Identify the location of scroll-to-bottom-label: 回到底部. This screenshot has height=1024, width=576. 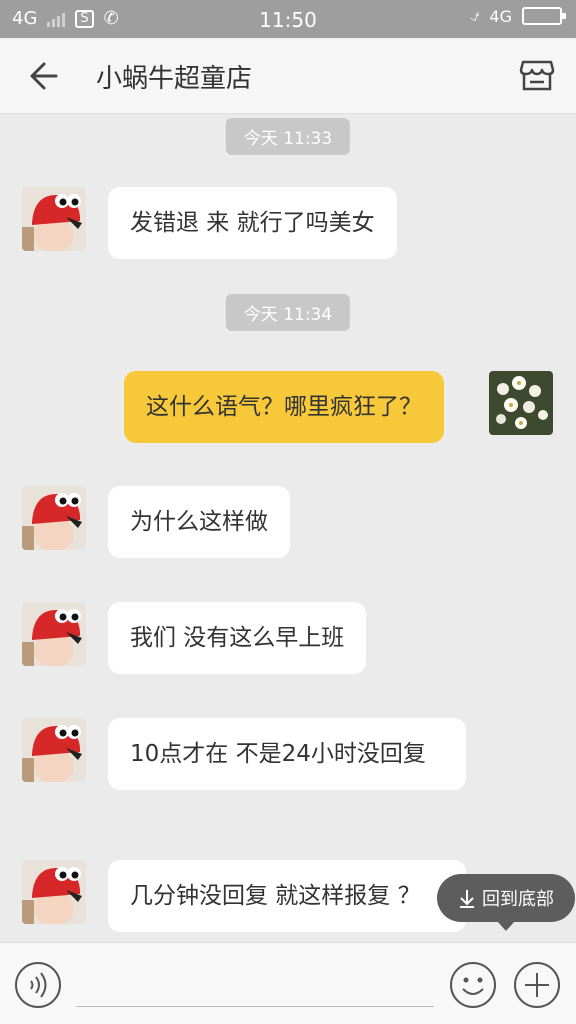
(518, 899).